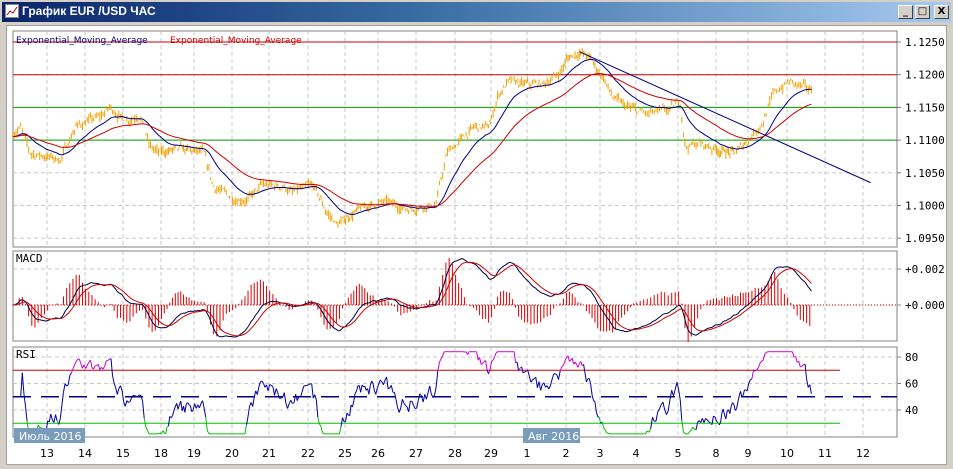  What do you see at coordinates (416, 453) in the screenshot?
I see `date-tick-label: 27` at bounding box center [416, 453].